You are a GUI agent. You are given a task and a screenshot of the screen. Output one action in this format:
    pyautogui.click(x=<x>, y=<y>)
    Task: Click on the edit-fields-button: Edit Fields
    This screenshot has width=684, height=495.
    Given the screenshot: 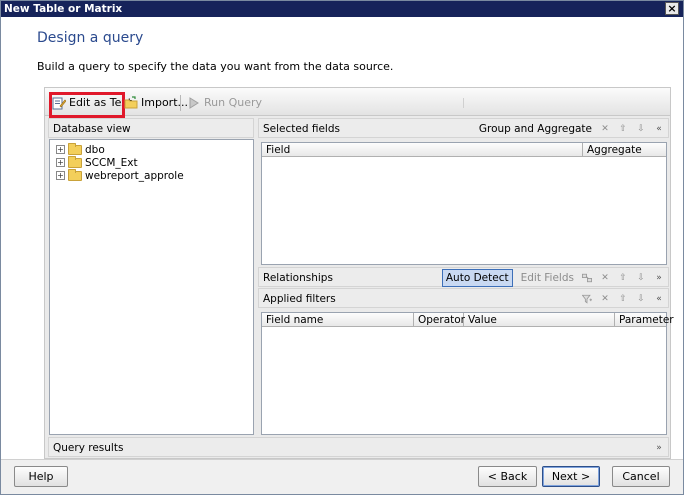 What is the action you would take?
    pyautogui.click(x=547, y=278)
    